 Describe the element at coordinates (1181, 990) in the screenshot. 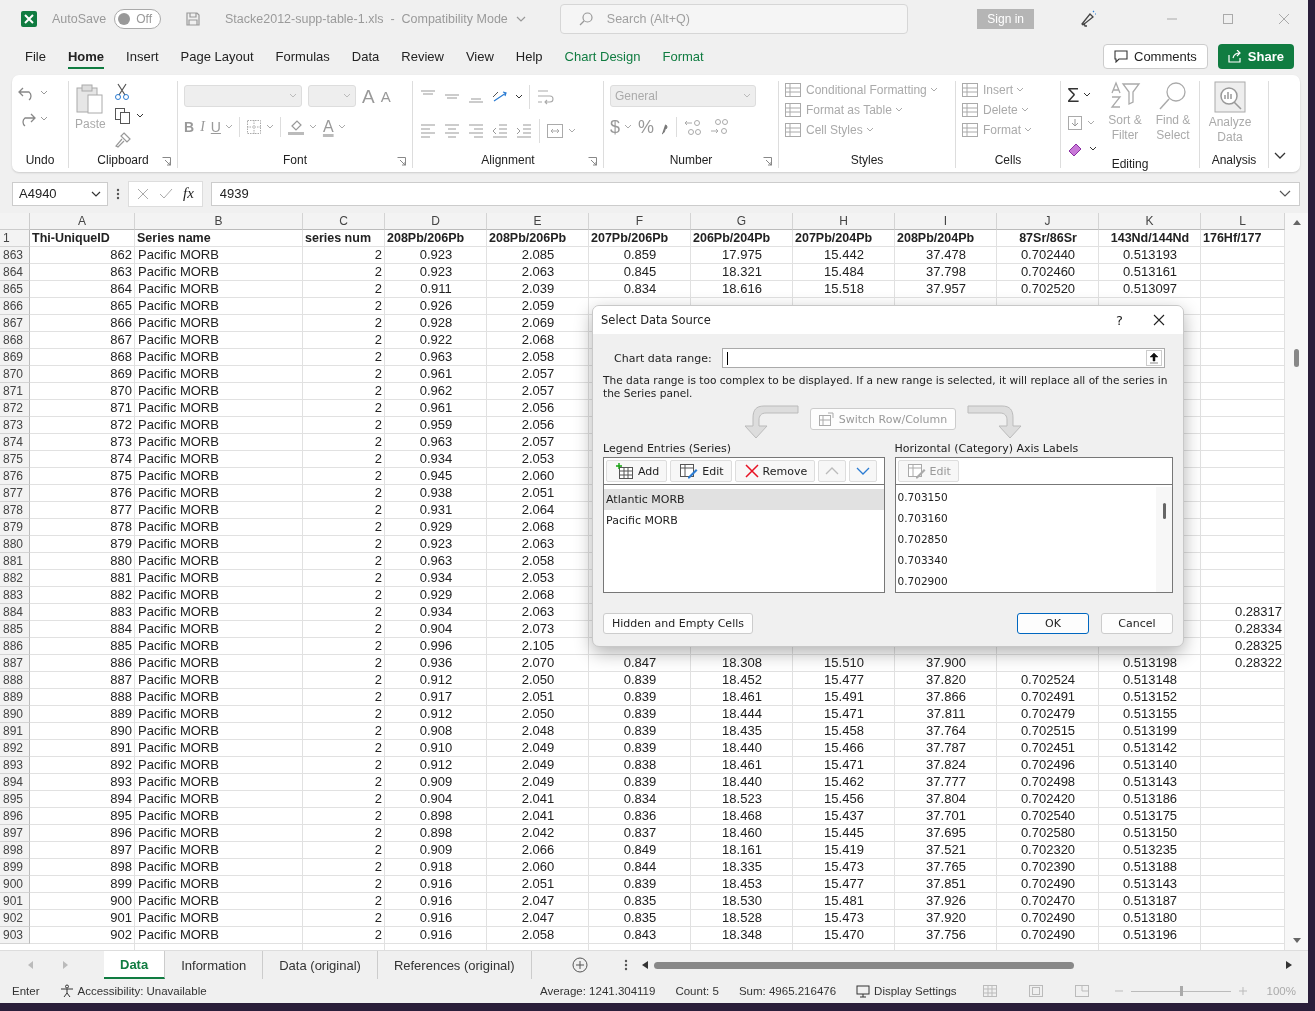

I see `zoom-slider` at that location.